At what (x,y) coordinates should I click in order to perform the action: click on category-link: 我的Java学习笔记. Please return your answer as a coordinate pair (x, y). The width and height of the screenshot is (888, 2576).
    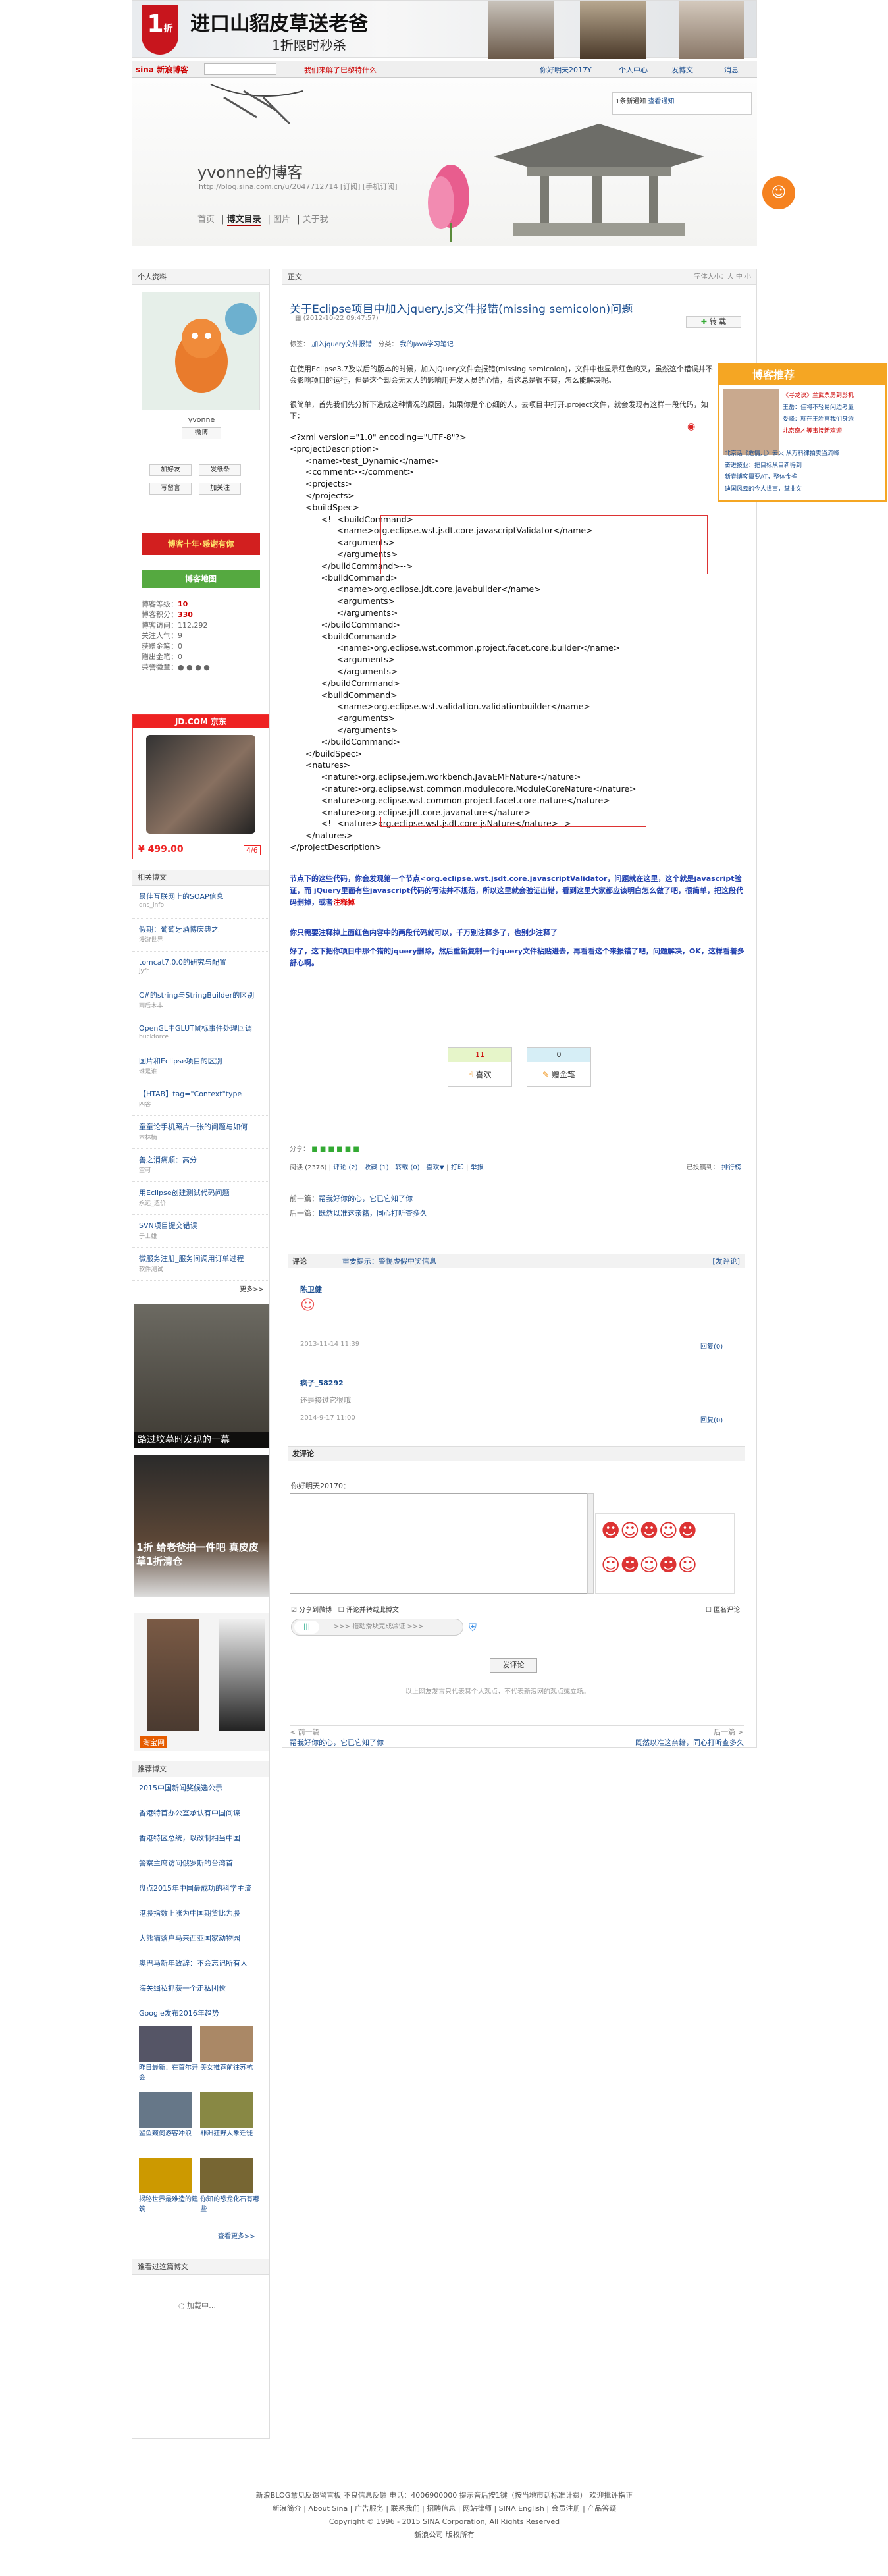
    Looking at the image, I should click on (427, 344).